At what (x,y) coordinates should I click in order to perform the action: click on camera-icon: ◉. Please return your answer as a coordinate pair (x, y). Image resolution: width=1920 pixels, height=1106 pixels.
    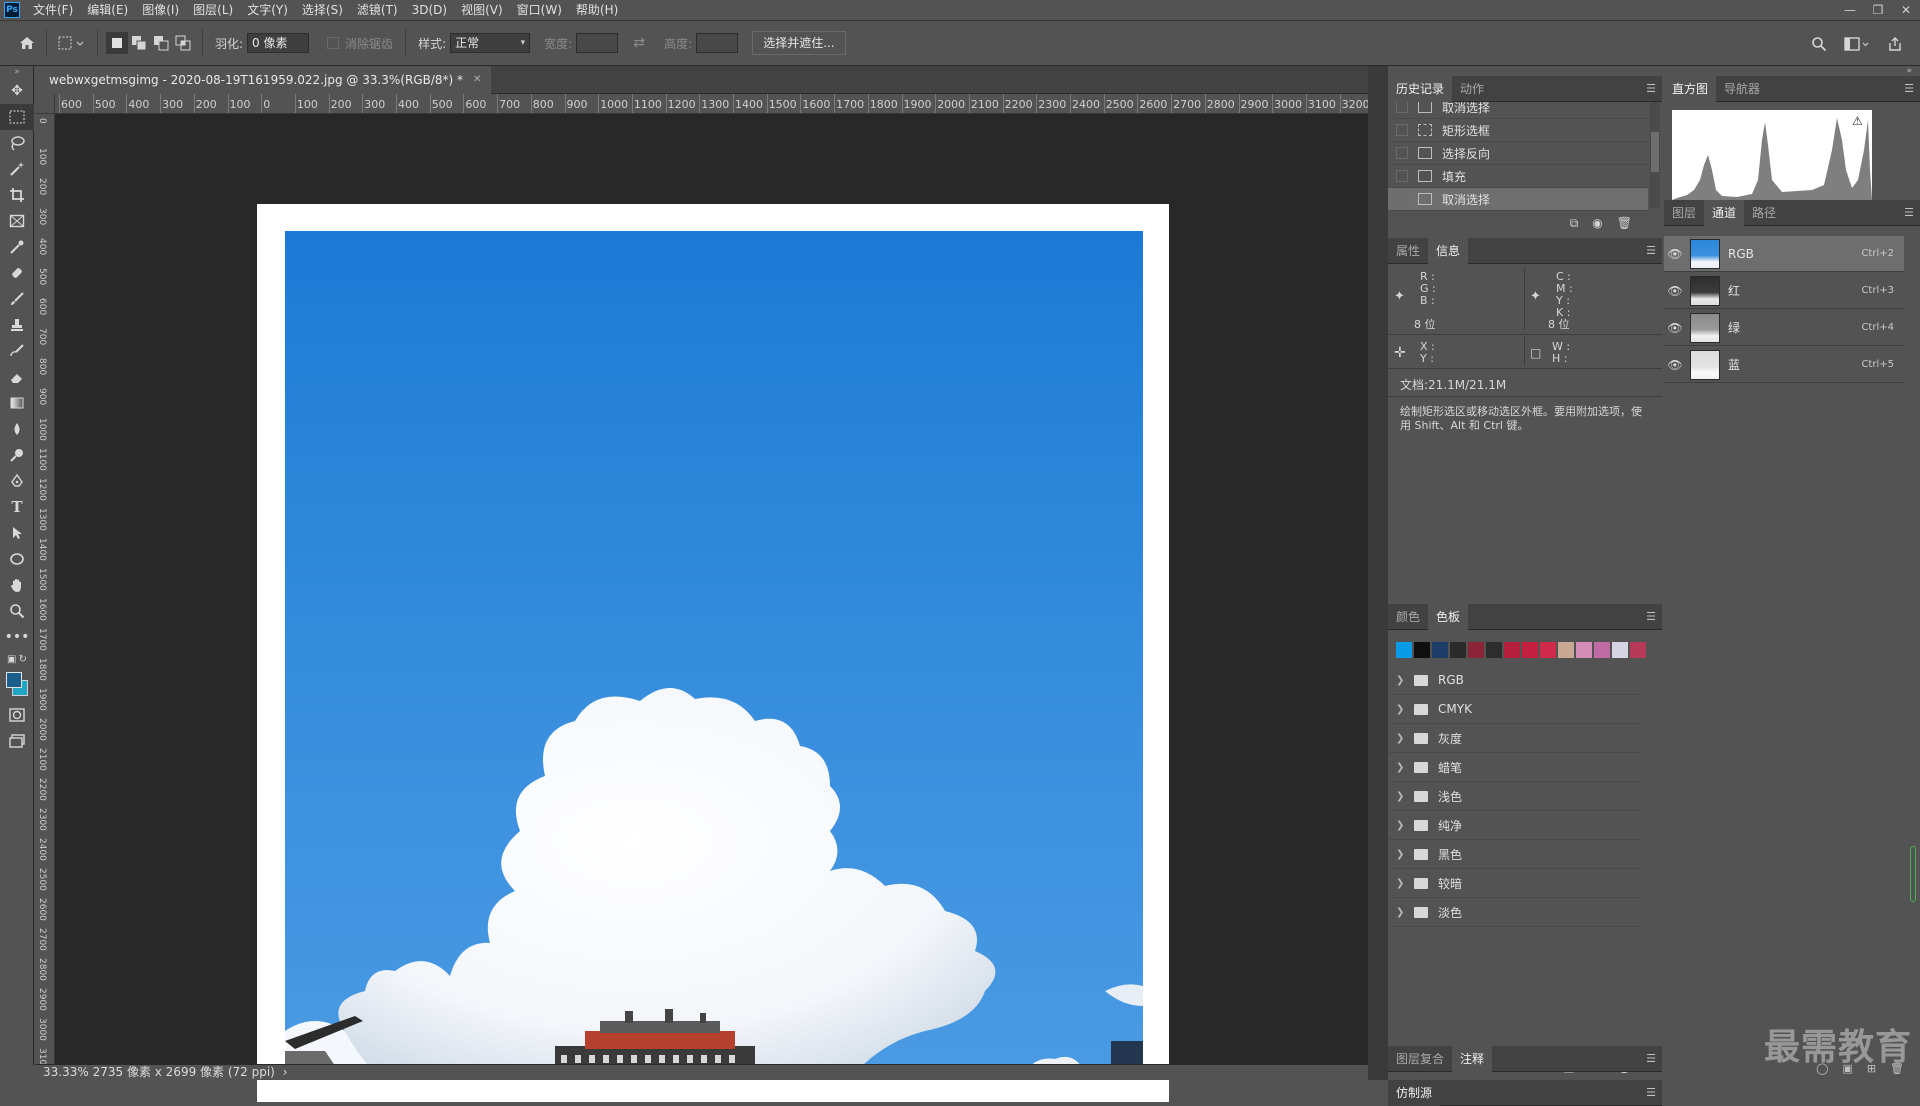
    Looking at the image, I should click on (1597, 223).